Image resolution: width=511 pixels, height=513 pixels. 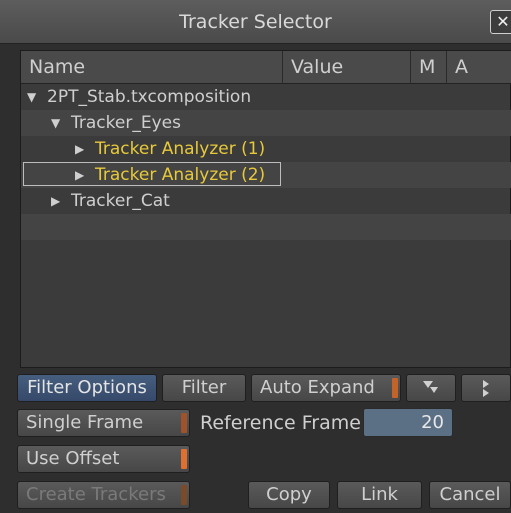 I want to click on tree-row-tracker-cat: ▶ Tracker_Cat, so click(x=266, y=201).